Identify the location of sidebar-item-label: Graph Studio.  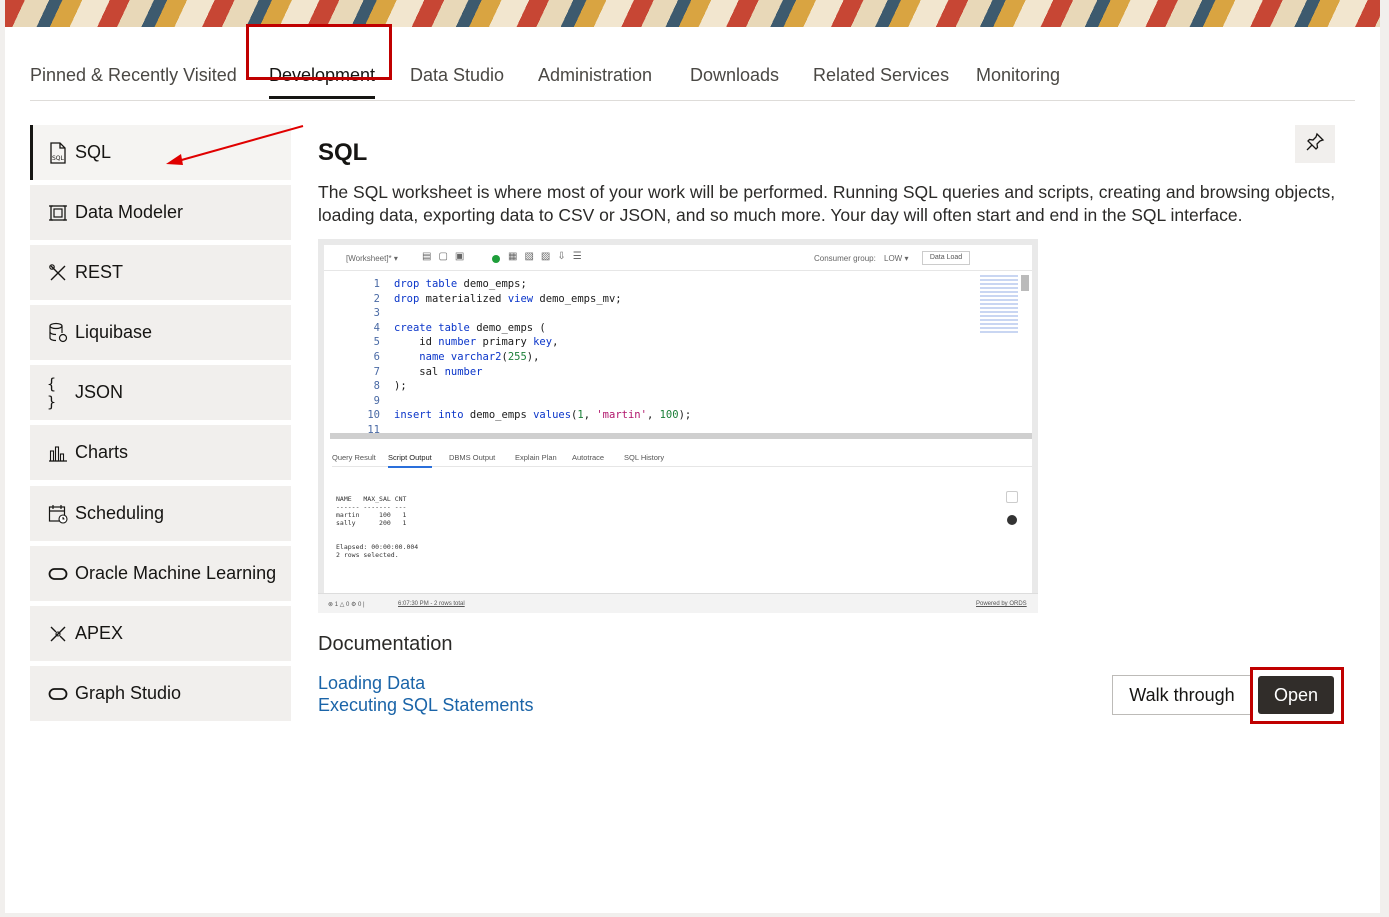
(128, 693).